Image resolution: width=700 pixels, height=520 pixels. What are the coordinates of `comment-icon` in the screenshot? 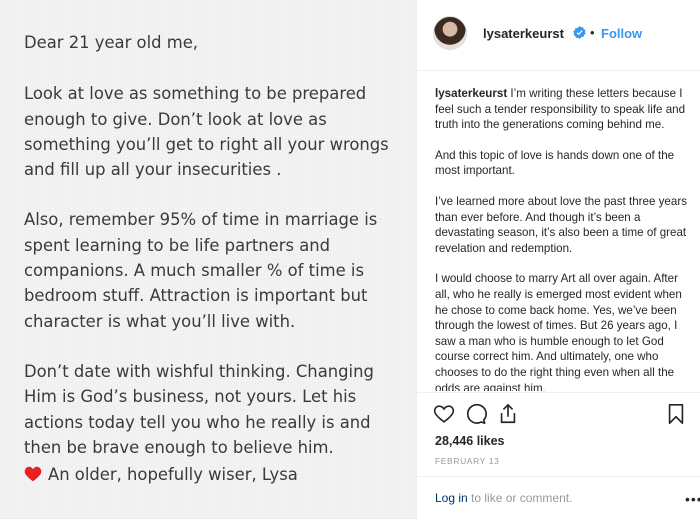 It's located at (476, 414).